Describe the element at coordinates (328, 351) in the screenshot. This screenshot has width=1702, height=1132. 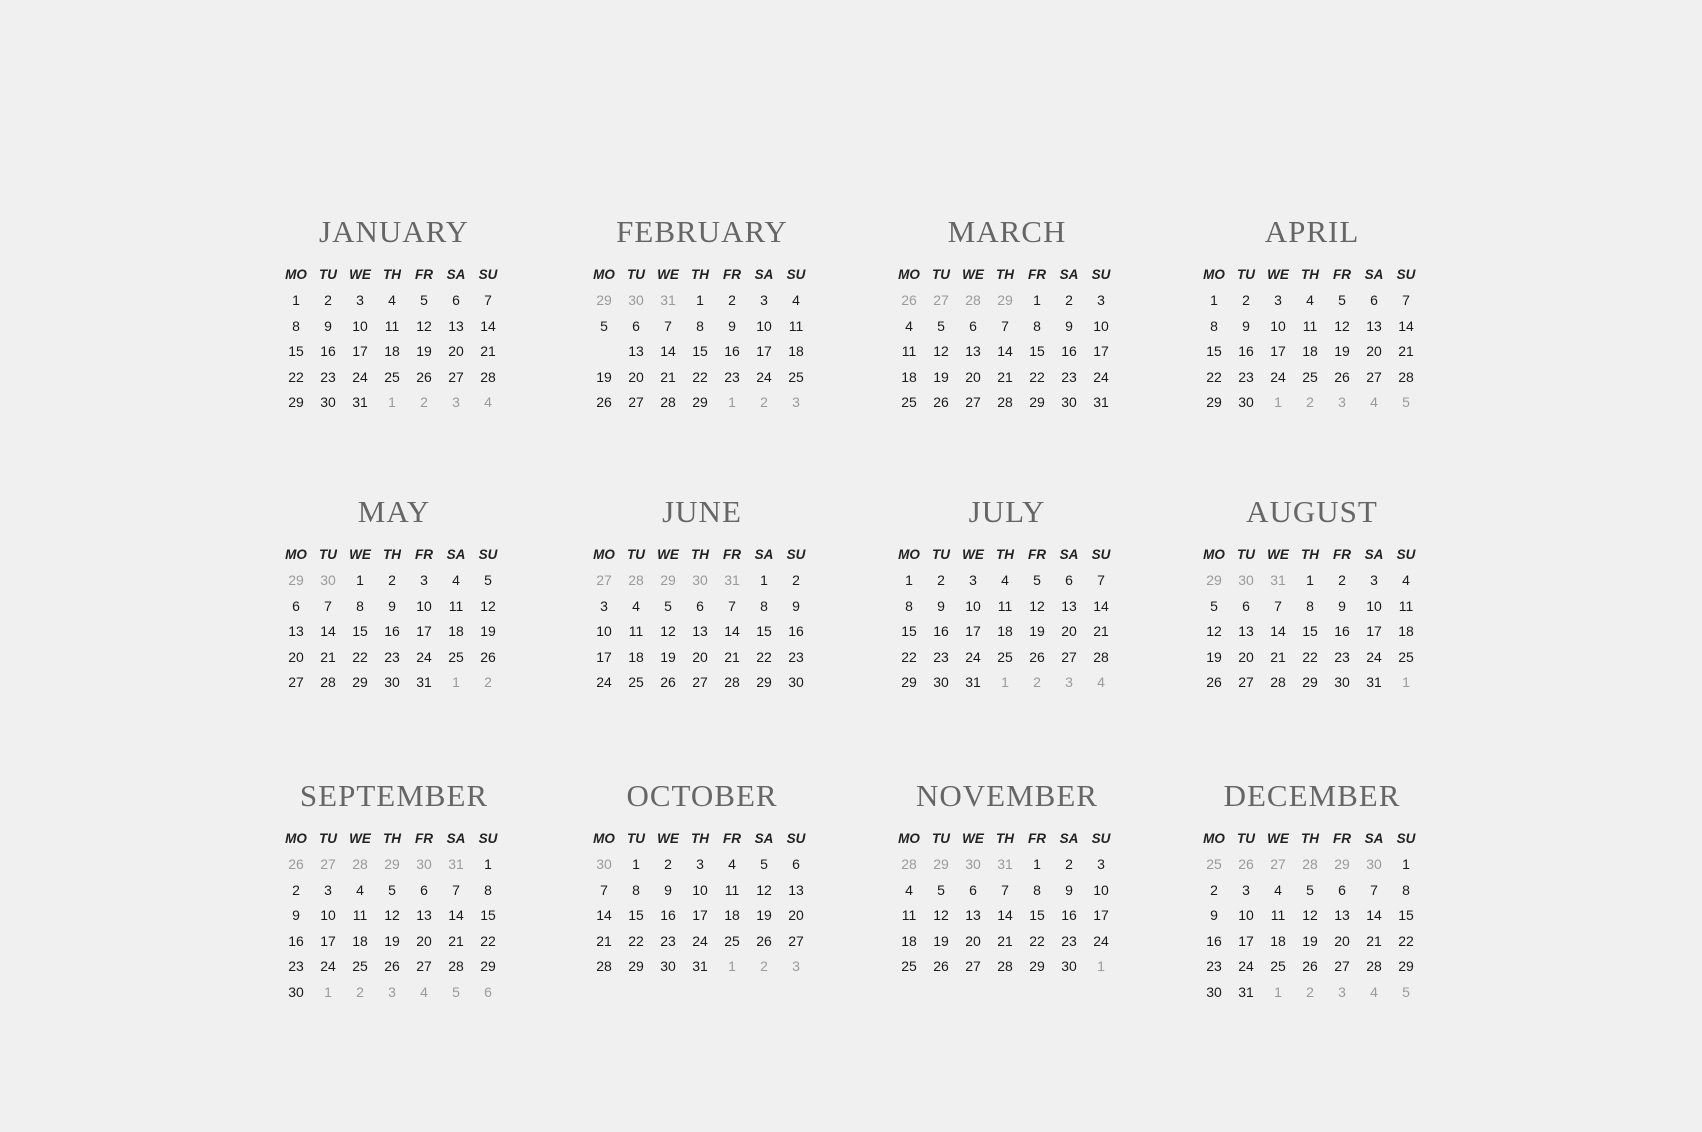
I see `day-number: 16` at that location.